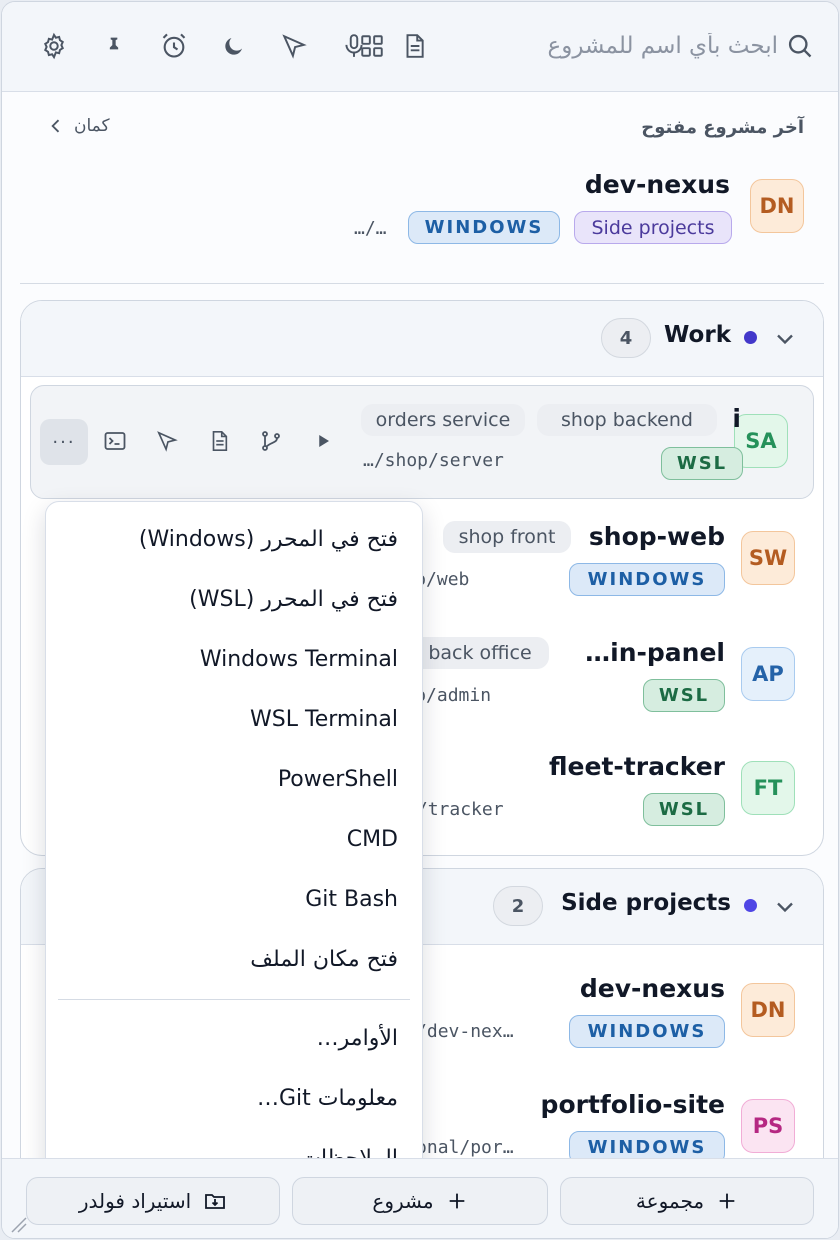 This screenshot has height=1240, width=840. What do you see at coordinates (174, 46) in the screenshot?
I see `alarm-icon` at bounding box center [174, 46].